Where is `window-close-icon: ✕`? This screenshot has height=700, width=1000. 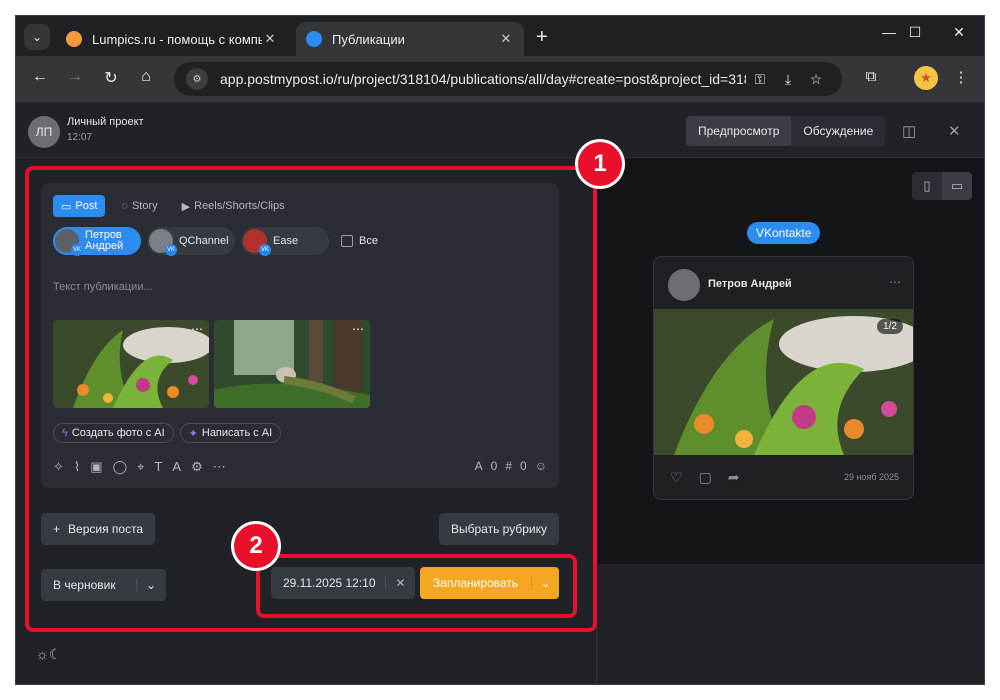
window-close-icon: ✕ is located at coordinates (959, 32).